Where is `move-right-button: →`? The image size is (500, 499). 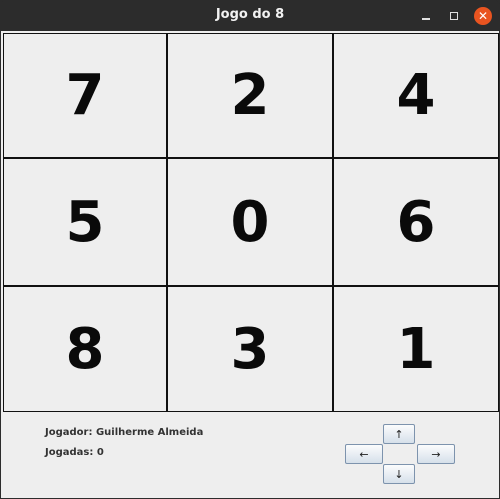 move-right-button: → is located at coordinates (436, 454).